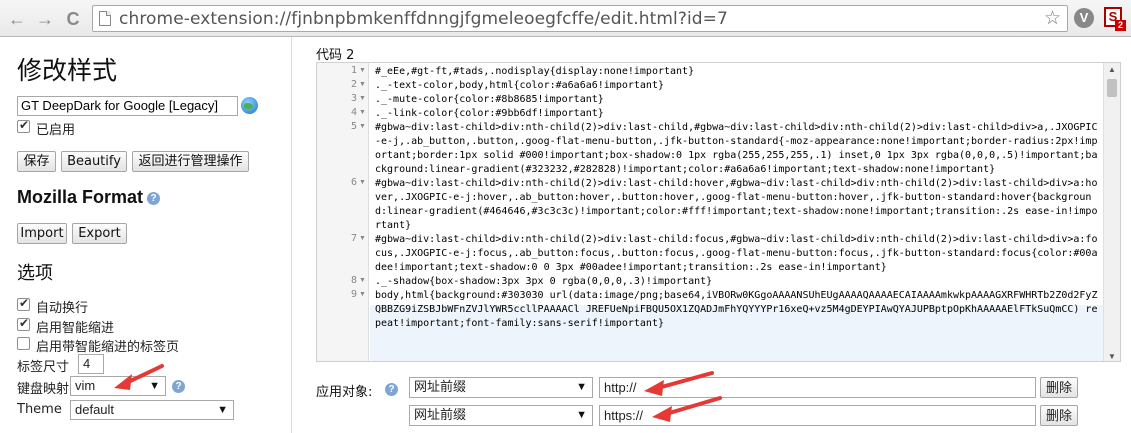  I want to click on keymap-select: vim ▼, so click(118, 386).